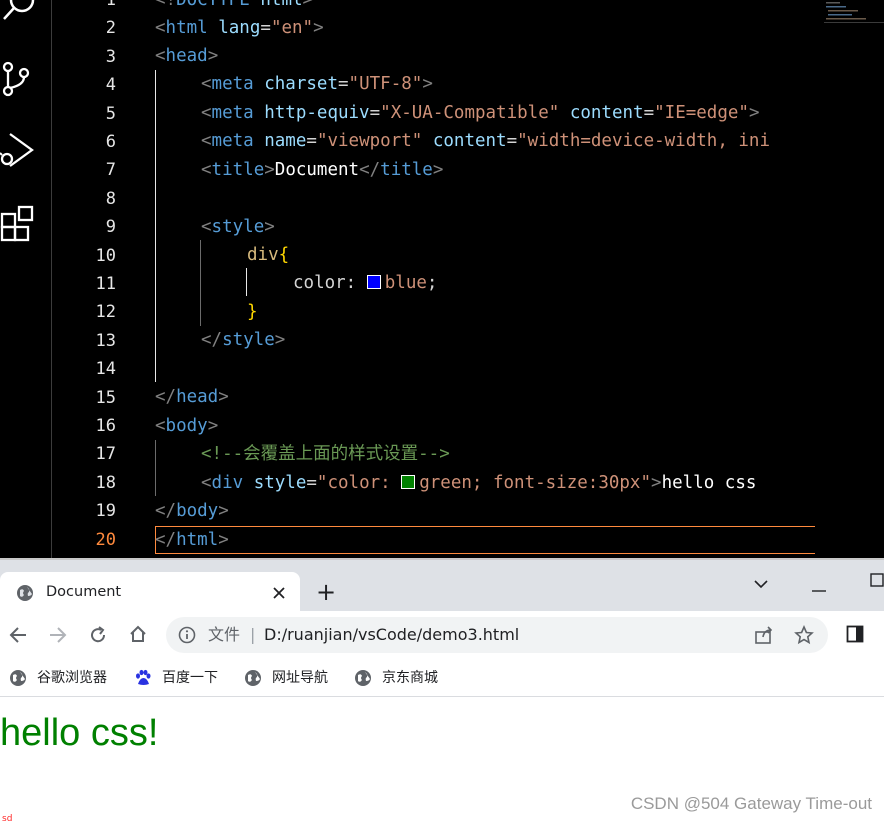 The image size is (884, 827). I want to click on chevron-down-icon, so click(761, 583).